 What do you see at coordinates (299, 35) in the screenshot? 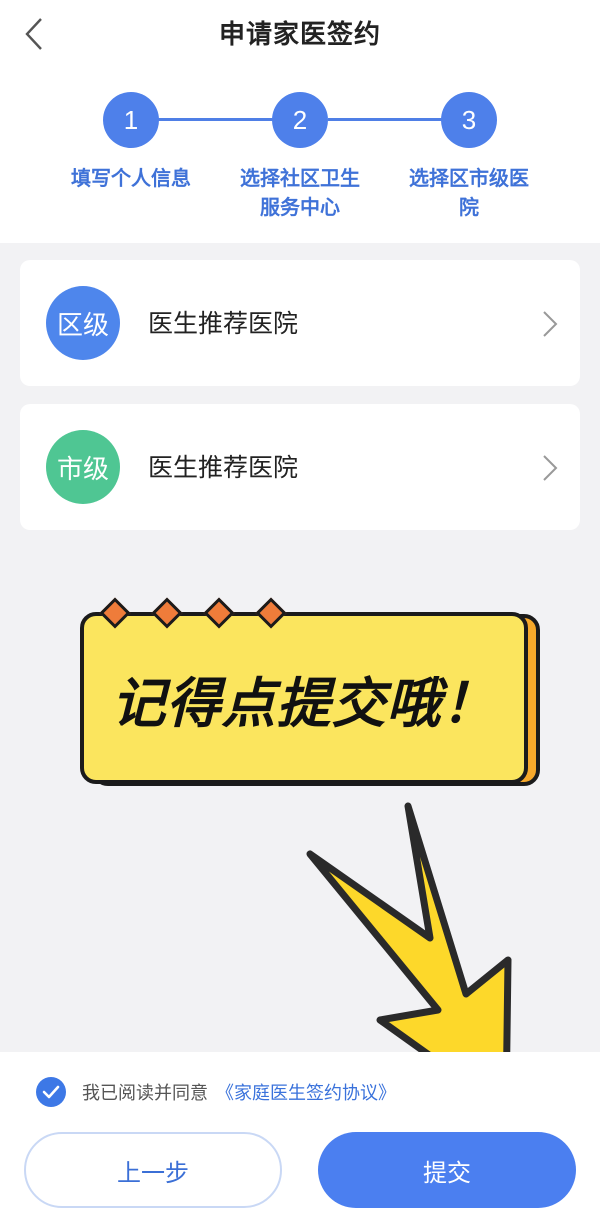
I see `page-title: 申请家医签约` at bounding box center [299, 35].